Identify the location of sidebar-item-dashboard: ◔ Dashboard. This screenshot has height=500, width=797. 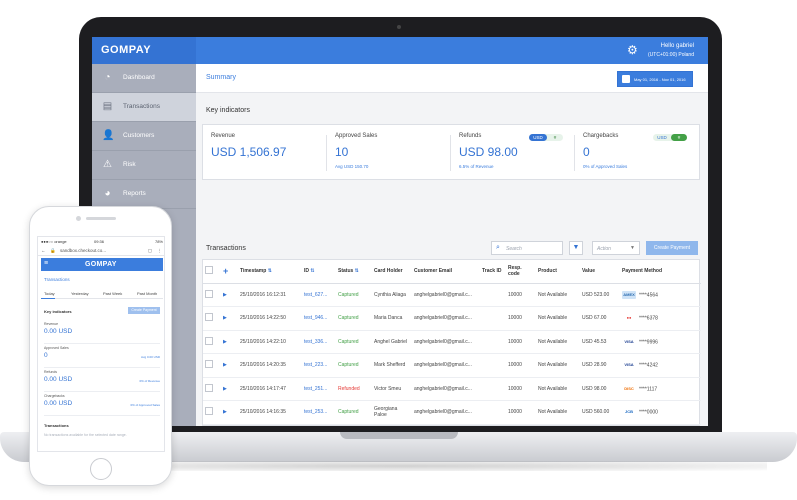
(144, 78).